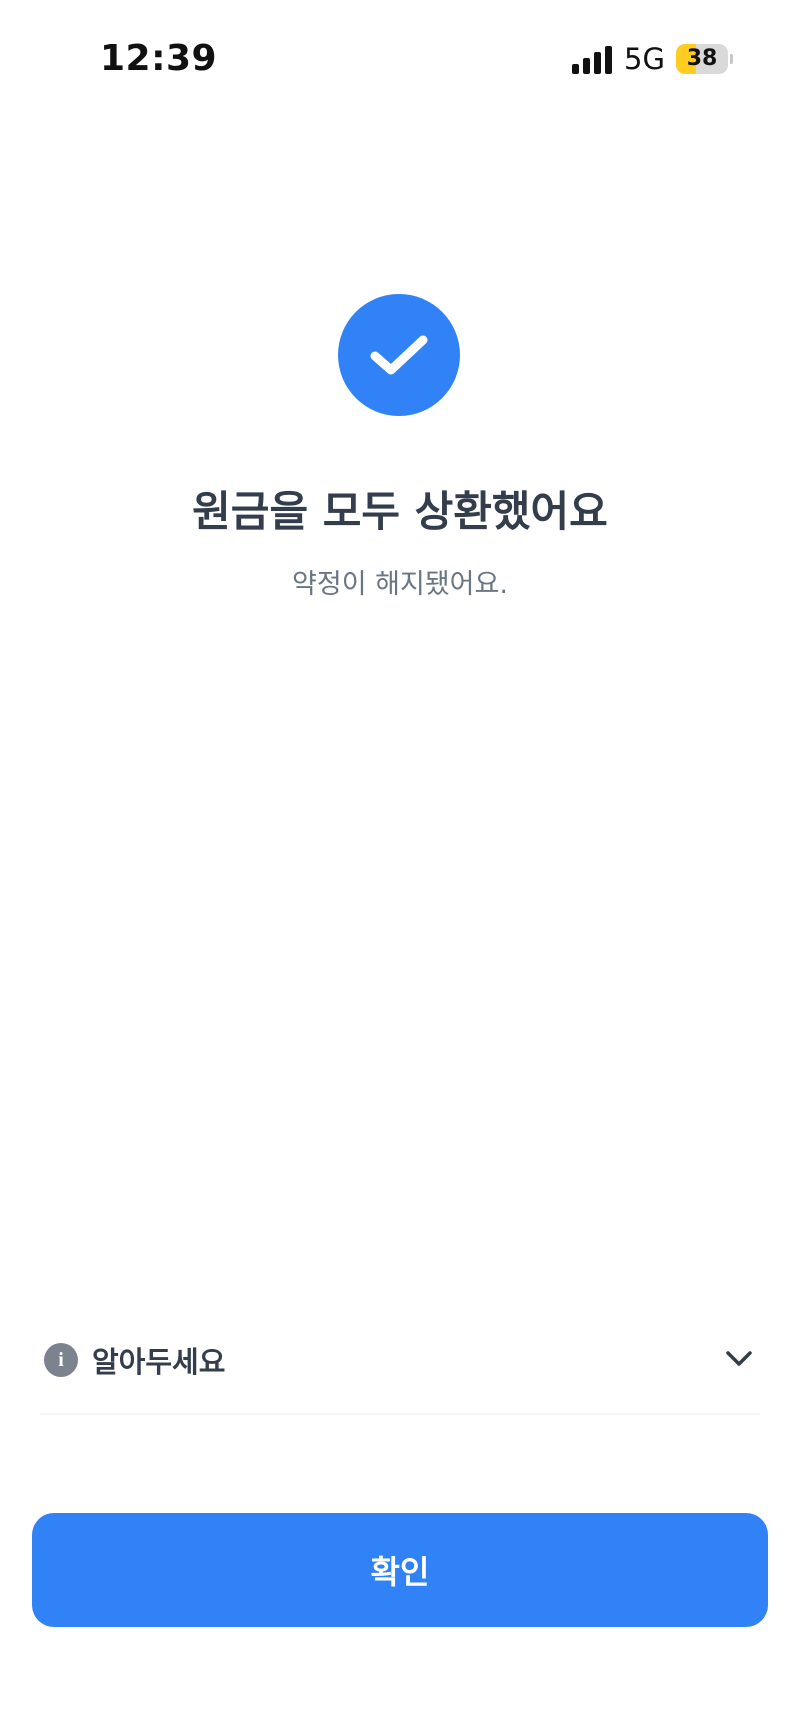 This screenshot has width=800, height=1734. What do you see at coordinates (400, 60) in the screenshot?
I see `status-bar: 12:39 5G 38` at bounding box center [400, 60].